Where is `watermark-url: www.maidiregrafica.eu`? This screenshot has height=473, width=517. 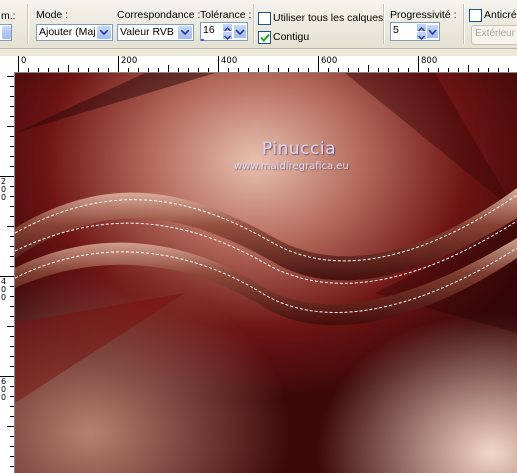 watermark-url: www.maidiregrafica.eu is located at coordinates (291, 166).